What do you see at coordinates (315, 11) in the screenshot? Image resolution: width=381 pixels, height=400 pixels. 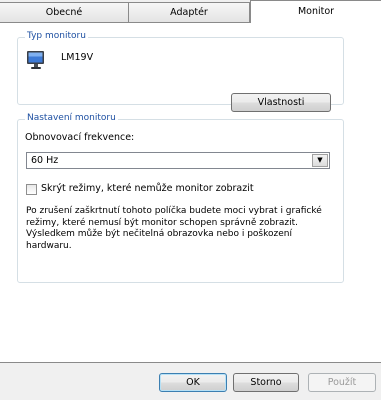 I see `tab-monitor: Monitor` at bounding box center [315, 11].